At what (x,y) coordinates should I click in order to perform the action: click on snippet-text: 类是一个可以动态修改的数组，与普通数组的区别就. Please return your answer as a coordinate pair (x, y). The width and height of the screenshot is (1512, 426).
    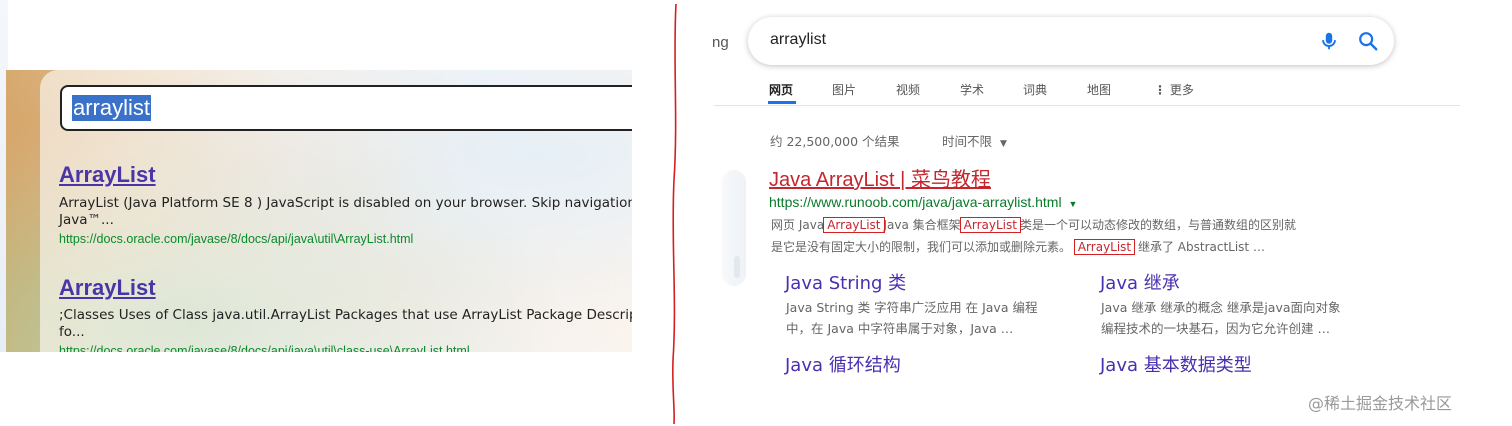
    Looking at the image, I should click on (1157, 225).